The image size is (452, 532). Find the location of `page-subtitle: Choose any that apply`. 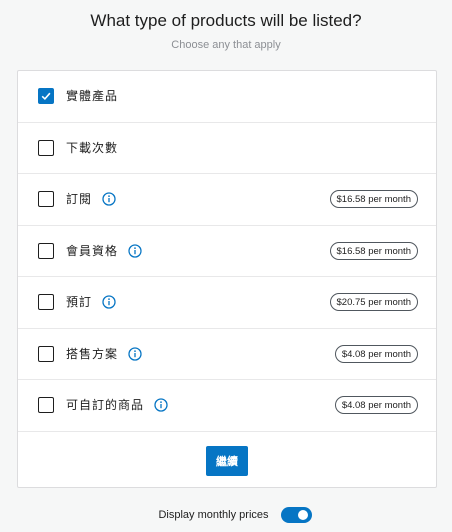

page-subtitle: Choose any that apply is located at coordinates (226, 45).